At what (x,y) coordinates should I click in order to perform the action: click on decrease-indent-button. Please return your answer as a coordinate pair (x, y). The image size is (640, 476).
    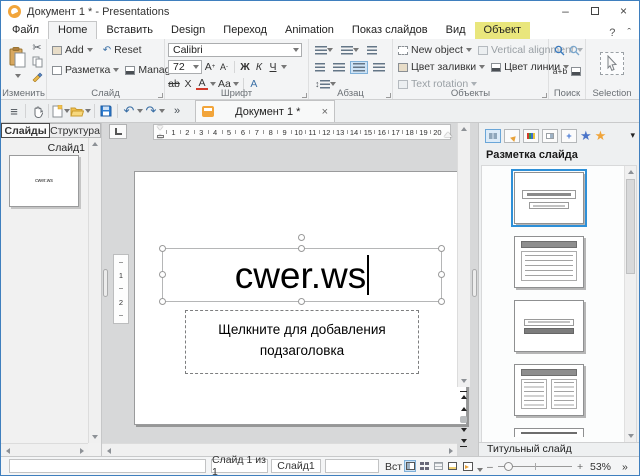
    Looking at the image, I should click on (320, 67).